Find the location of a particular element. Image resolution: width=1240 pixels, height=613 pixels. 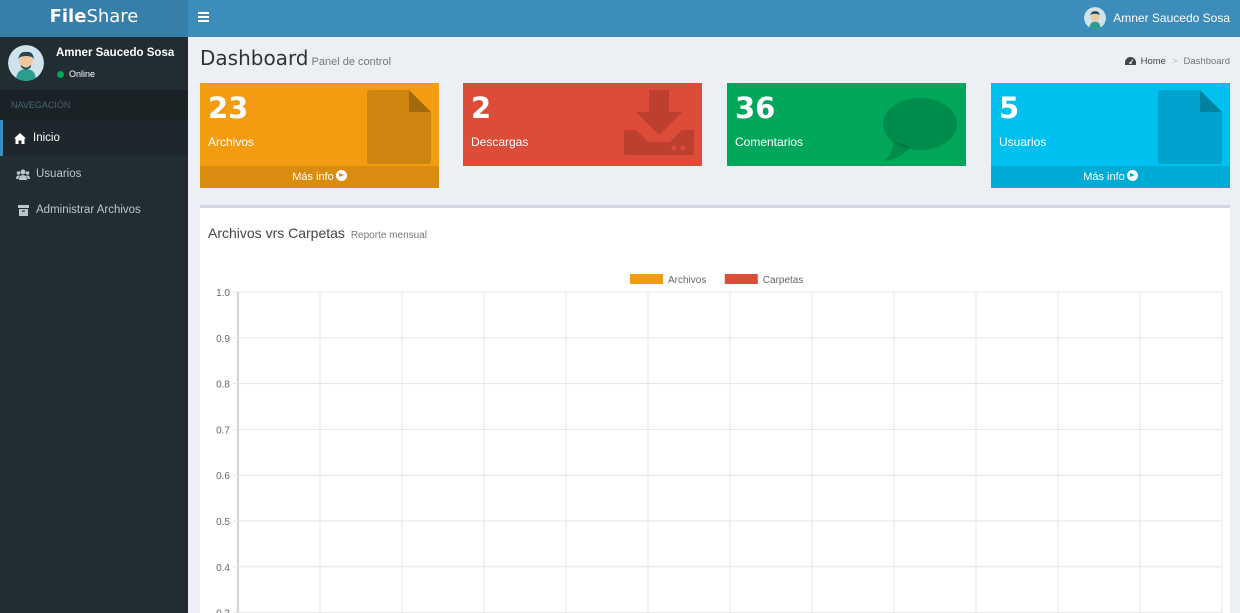

status-badge: Online is located at coordinates (76, 74).